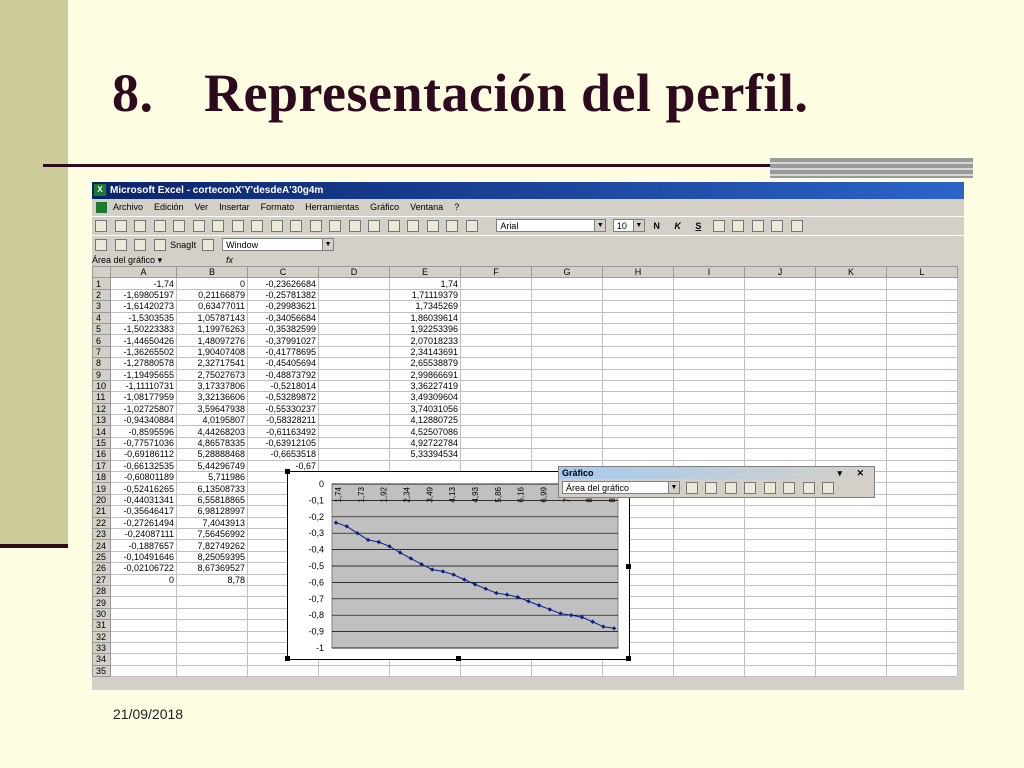 This screenshot has width=1024, height=768. I want to click on chart-resize-handle, so click(287, 658).